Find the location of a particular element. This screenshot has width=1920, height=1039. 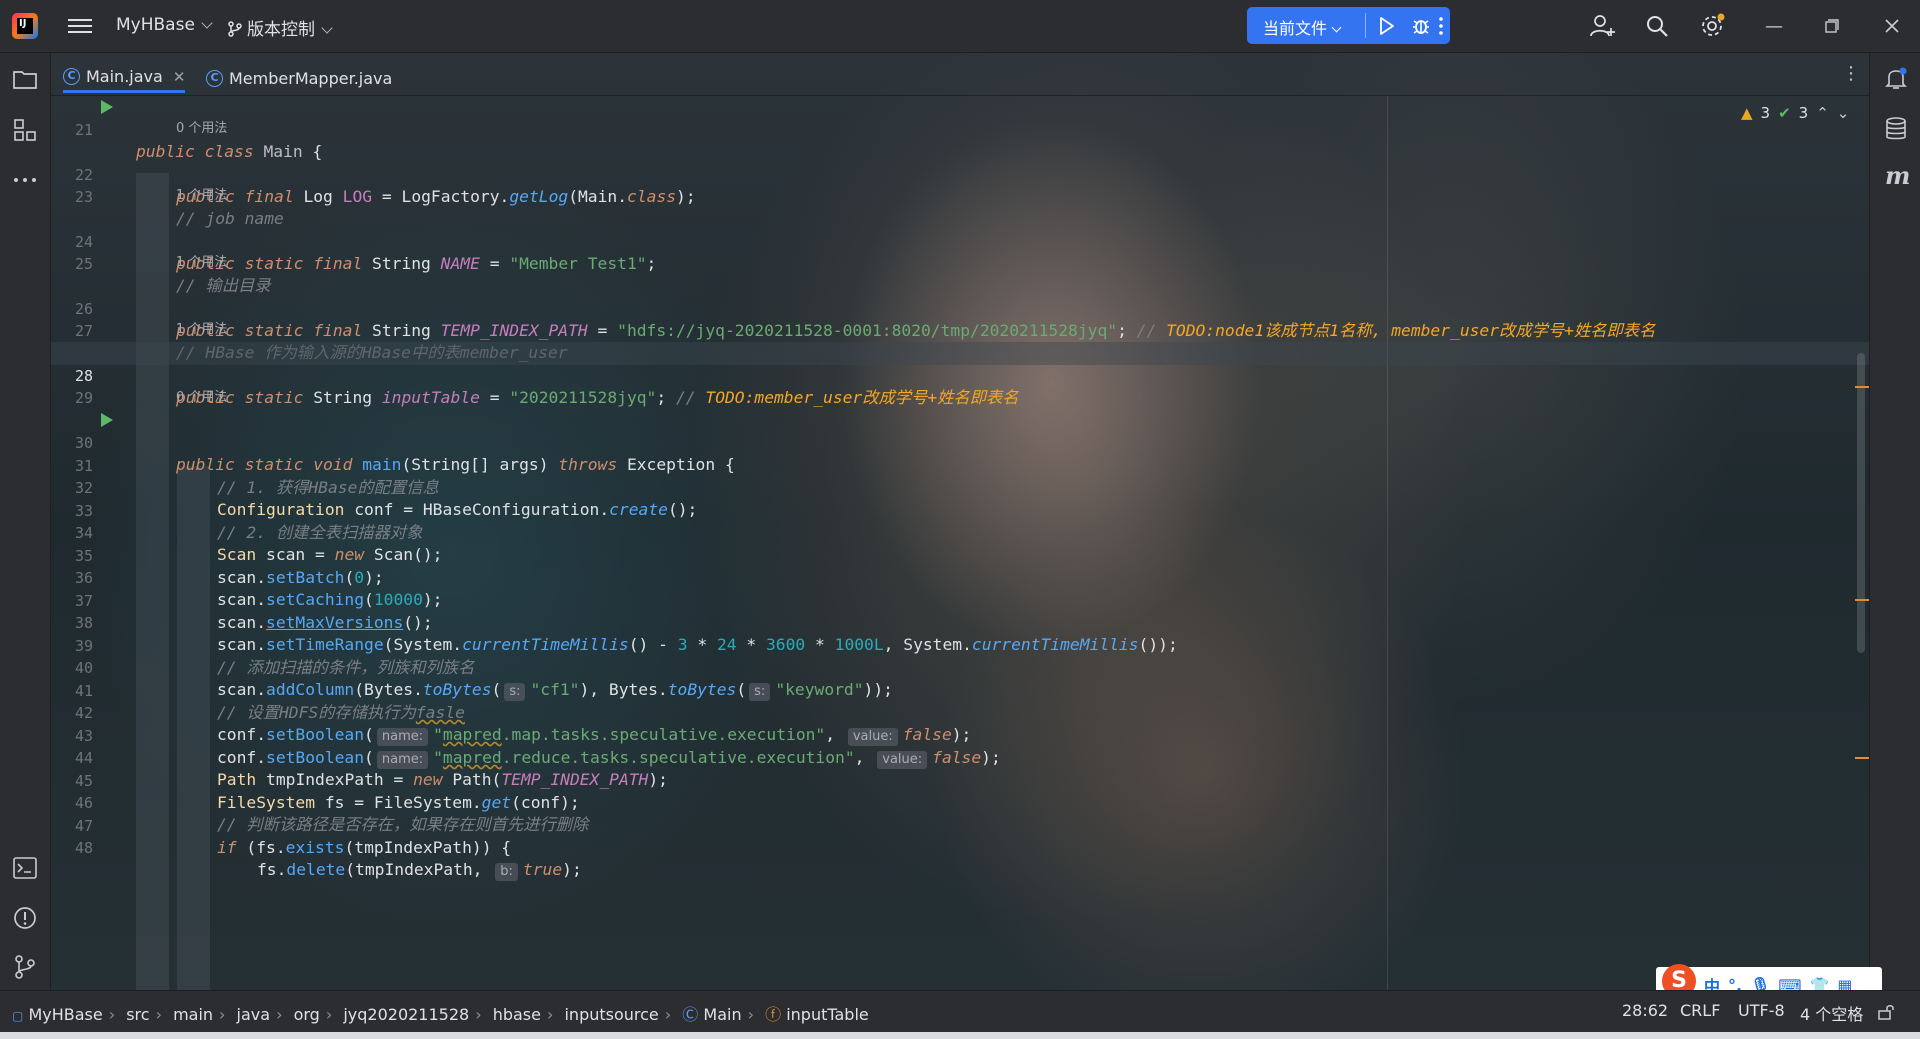

database-icon is located at coordinates (1896, 129).